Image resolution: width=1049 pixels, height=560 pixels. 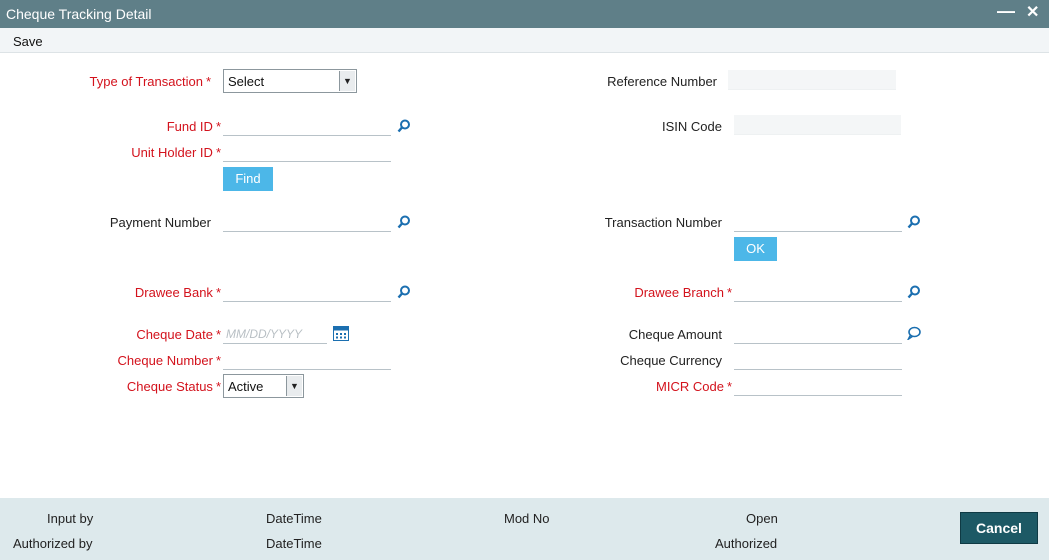 I want to click on cheque-status-select: Active ▼, so click(x=263, y=386).